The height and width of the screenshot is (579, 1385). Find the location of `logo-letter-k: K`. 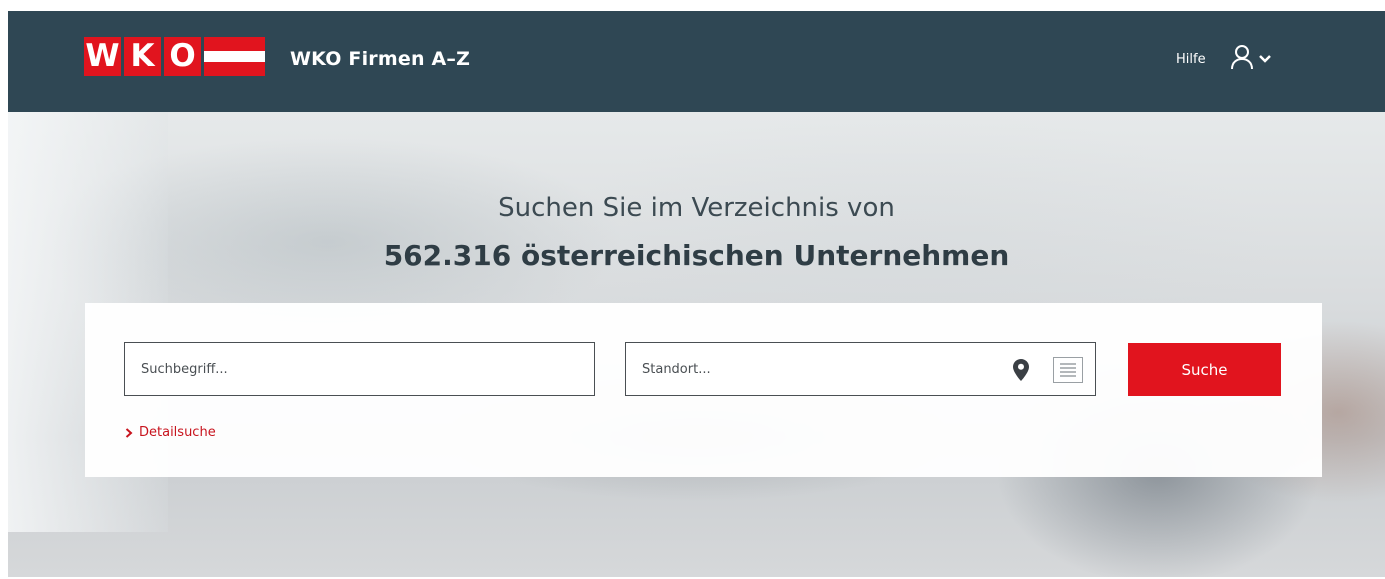

logo-letter-k: K is located at coordinates (142, 56).